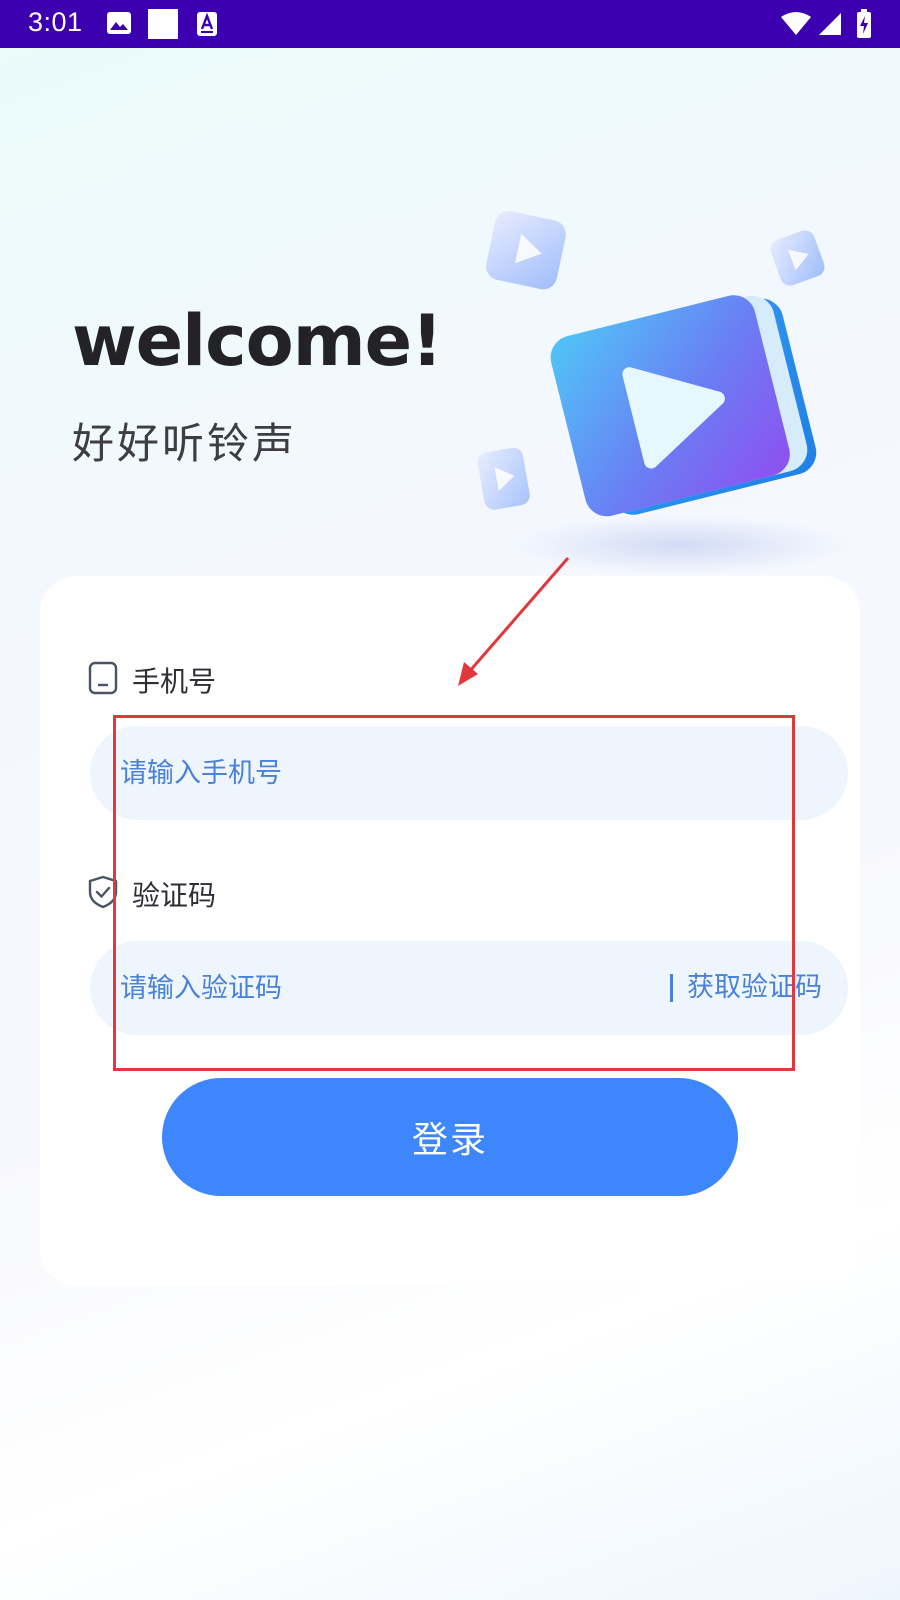  Describe the element at coordinates (55, 22) in the screenshot. I see `status-time: 3:01` at that location.